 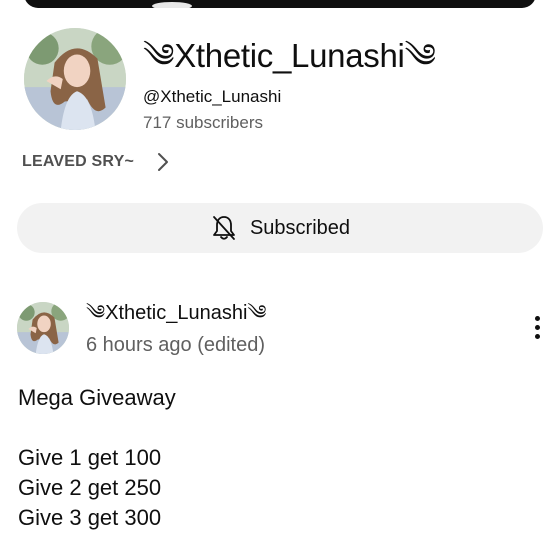 What do you see at coordinates (203, 122) in the screenshot?
I see `subscriber-count: 717 subscribers` at bounding box center [203, 122].